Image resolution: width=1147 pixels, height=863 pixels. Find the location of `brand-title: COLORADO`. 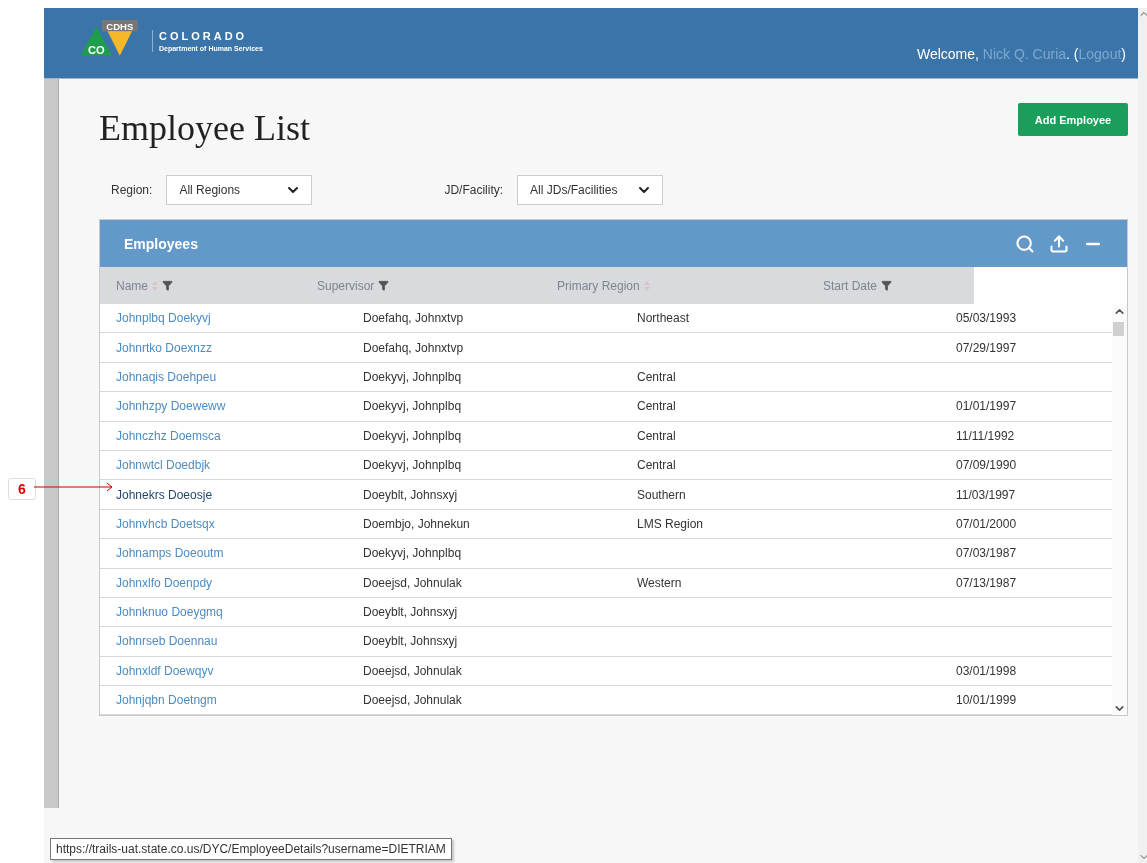

brand-title: COLORADO is located at coordinates (204, 36).